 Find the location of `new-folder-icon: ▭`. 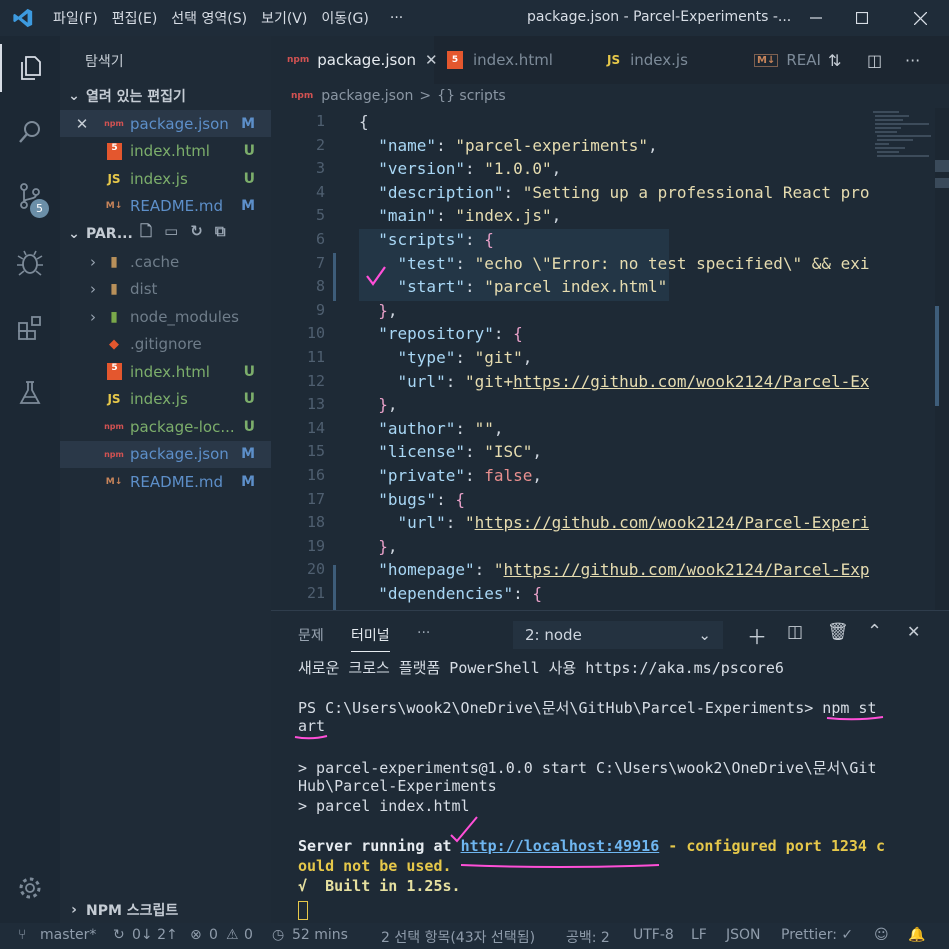

new-folder-icon: ▭ is located at coordinates (177, 231).